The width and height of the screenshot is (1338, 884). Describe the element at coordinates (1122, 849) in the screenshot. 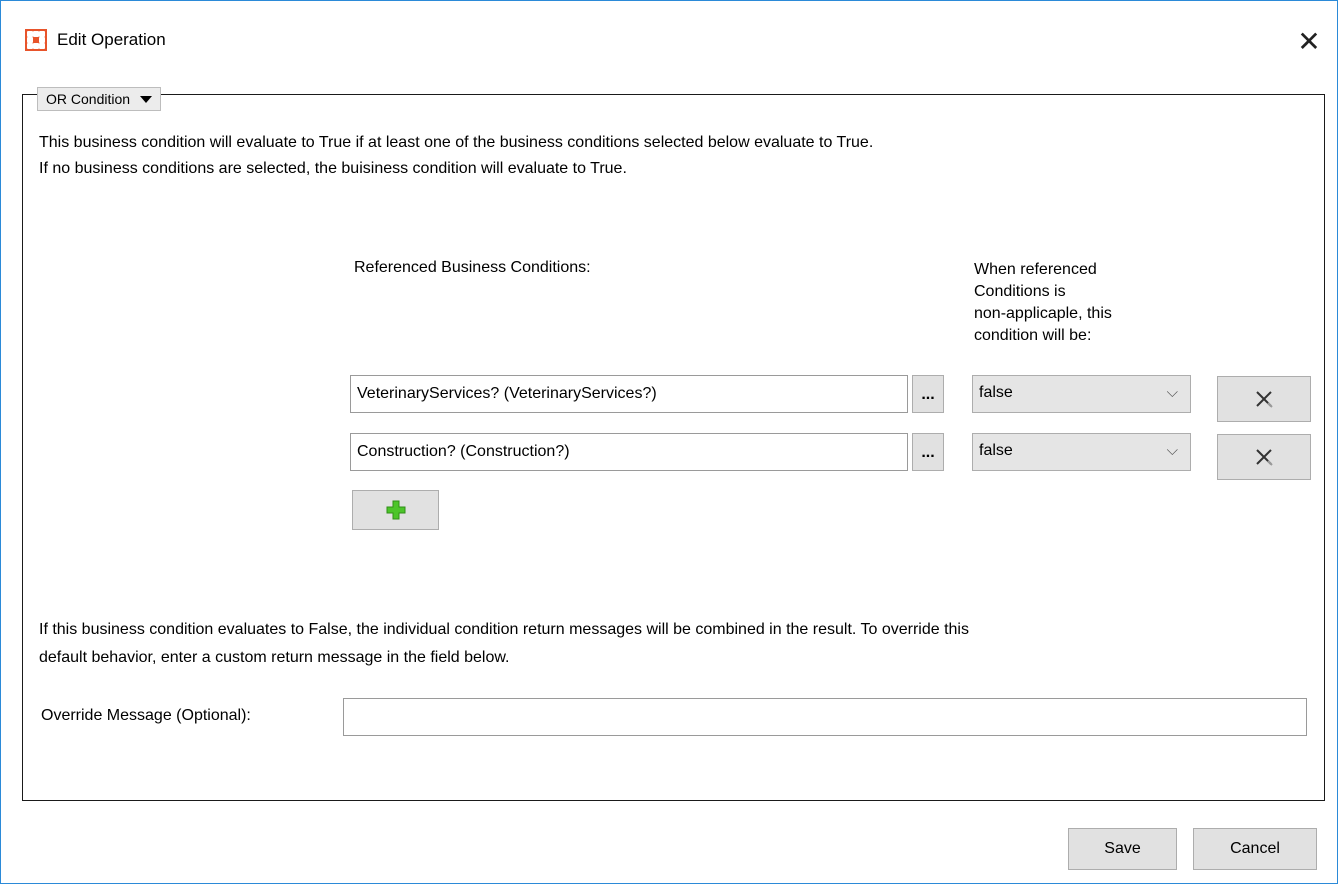

I see `save-button: Save` at that location.